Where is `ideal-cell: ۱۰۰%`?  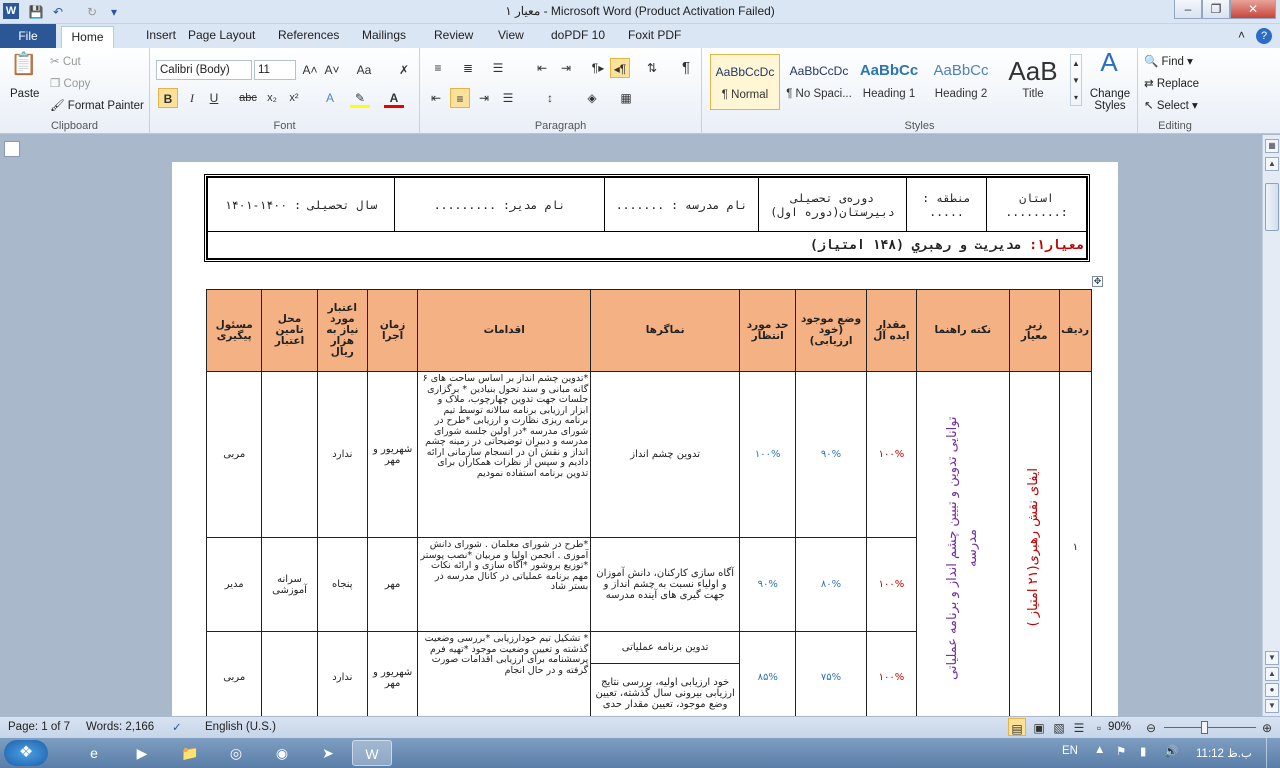 ideal-cell: ۱۰۰% is located at coordinates (891, 454).